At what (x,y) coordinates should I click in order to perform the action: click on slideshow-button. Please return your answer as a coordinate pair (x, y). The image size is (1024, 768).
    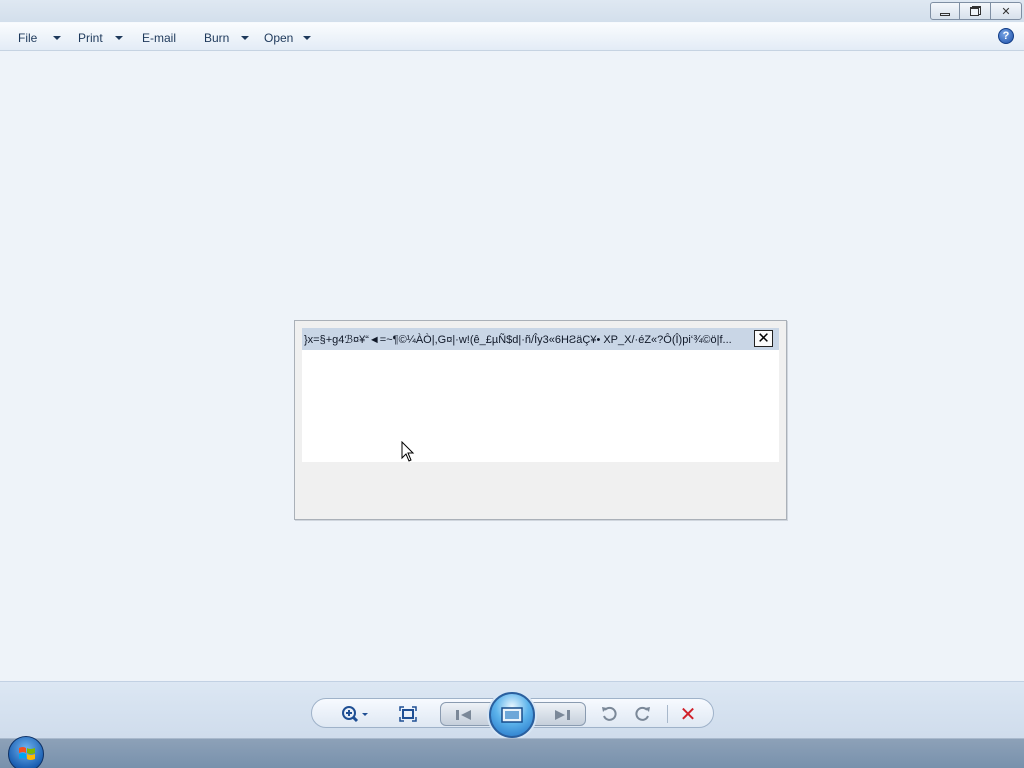
    Looking at the image, I should click on (512, 715).